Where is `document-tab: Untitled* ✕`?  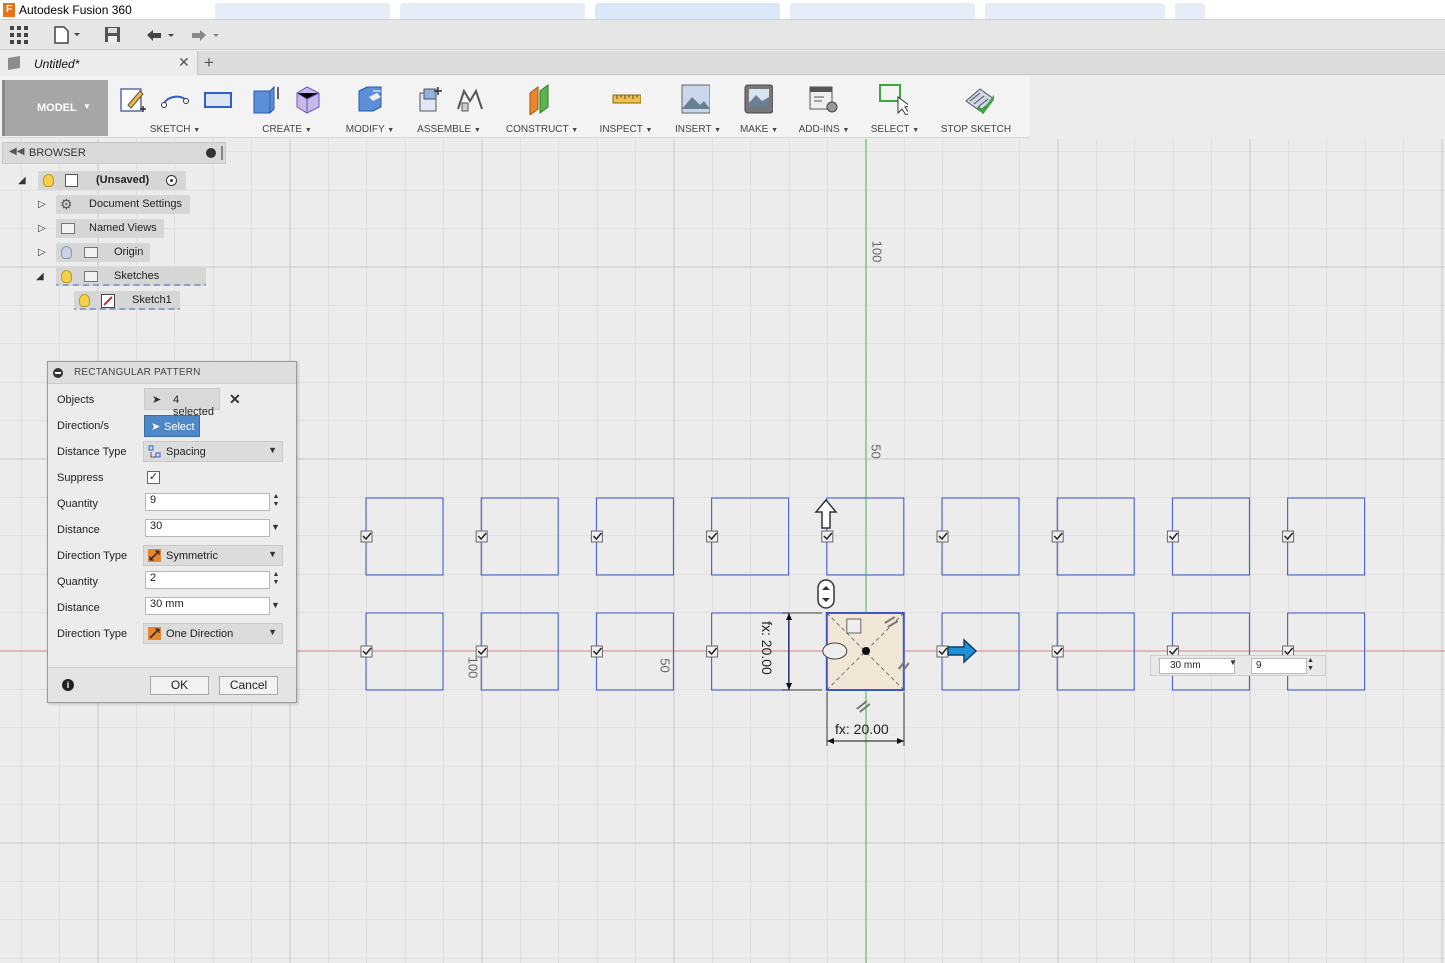 document-tab: Untitled* ✕ is located at coordinates (99, 63).